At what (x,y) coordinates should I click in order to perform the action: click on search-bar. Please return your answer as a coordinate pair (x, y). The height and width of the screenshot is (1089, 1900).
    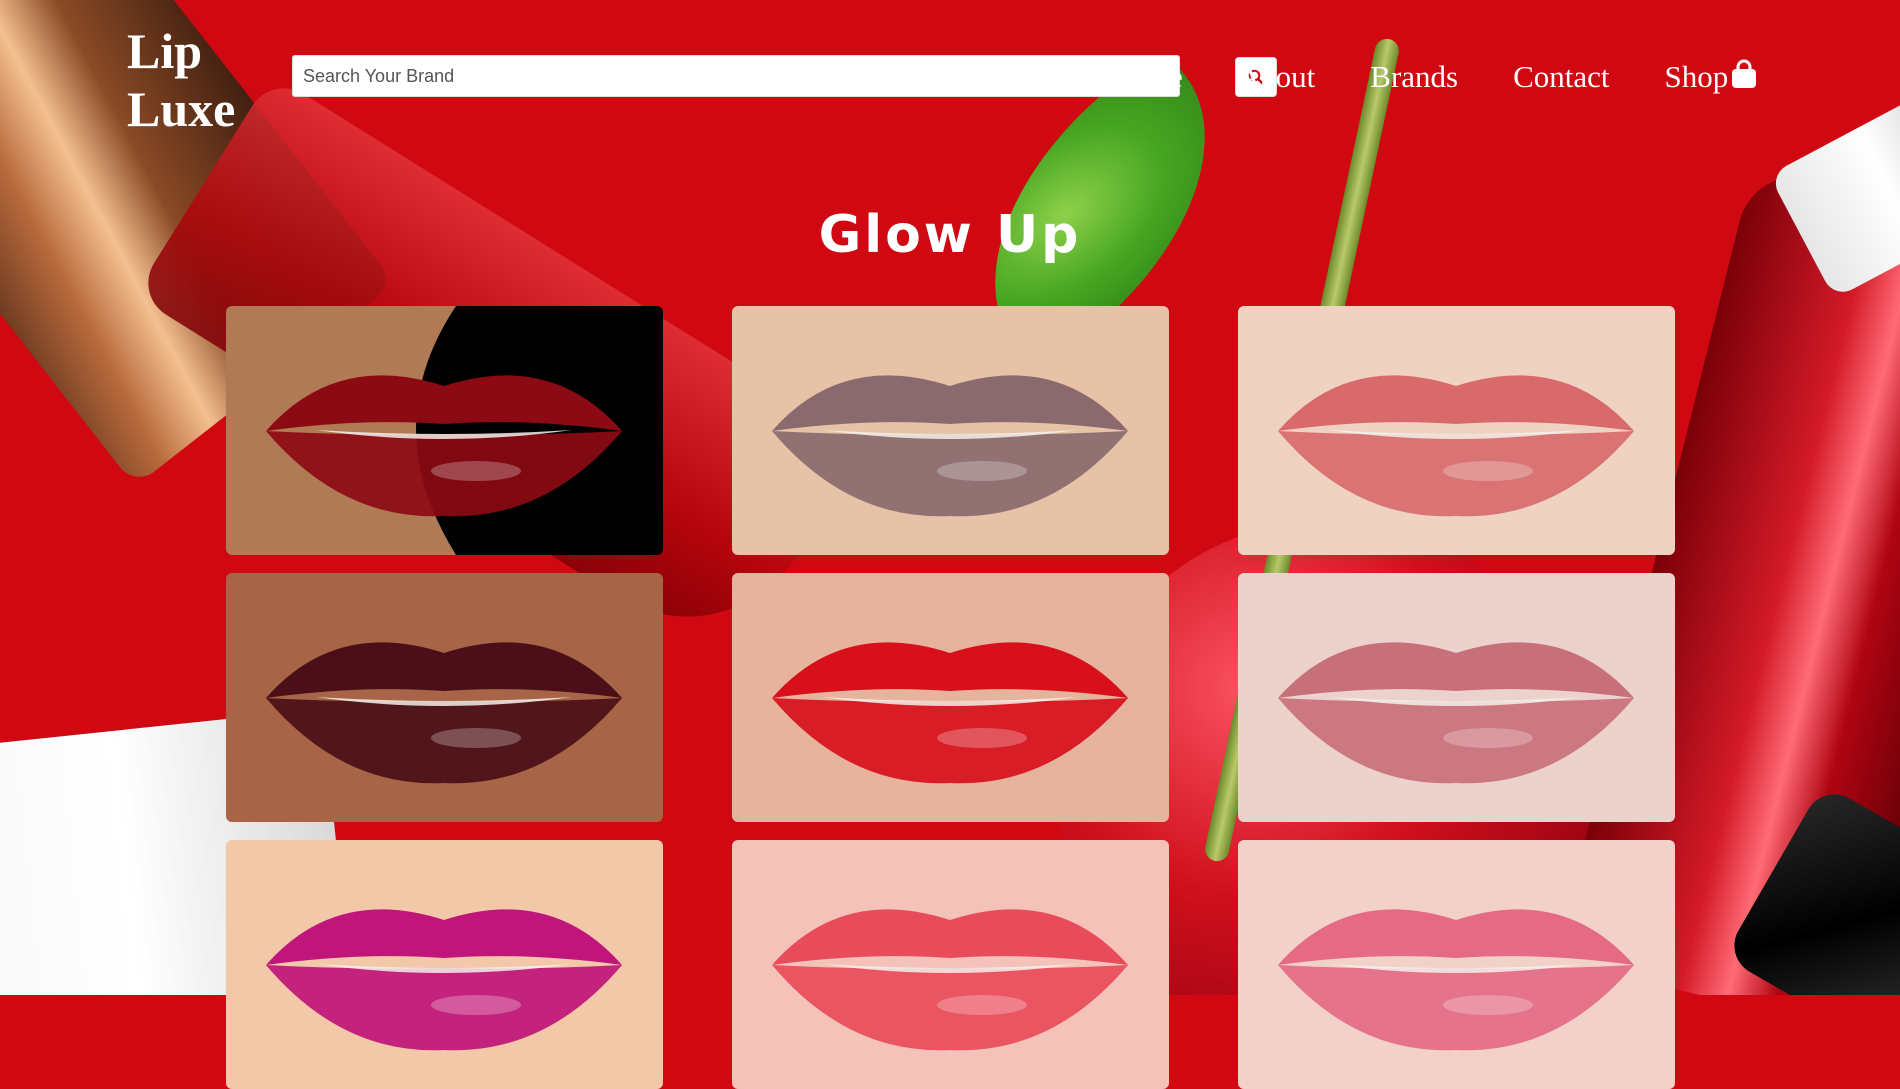
    Looking at the image, I should click on (784, 76).